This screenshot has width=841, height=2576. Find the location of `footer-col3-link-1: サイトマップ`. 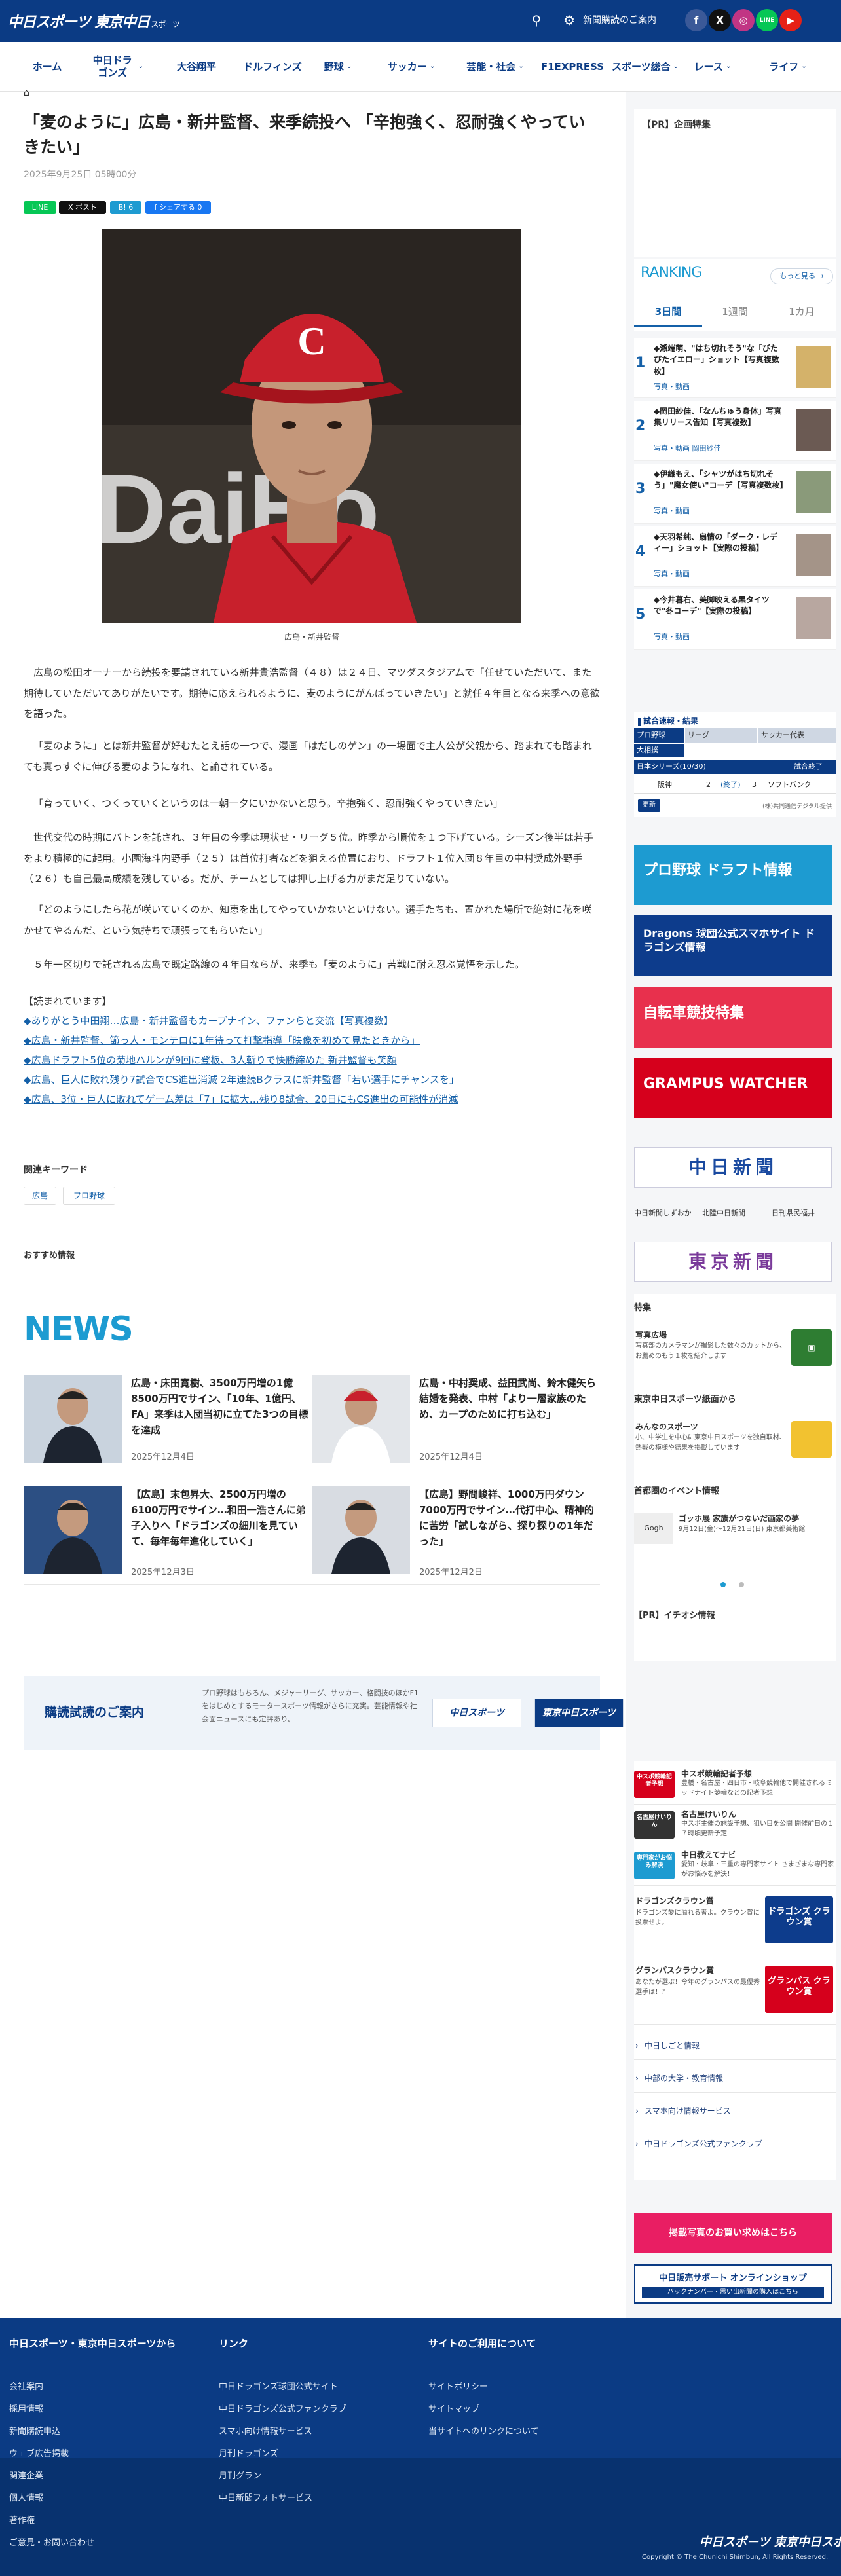

footer-col3-link-1: サイトマップ is located at coordinates (454, 2408).